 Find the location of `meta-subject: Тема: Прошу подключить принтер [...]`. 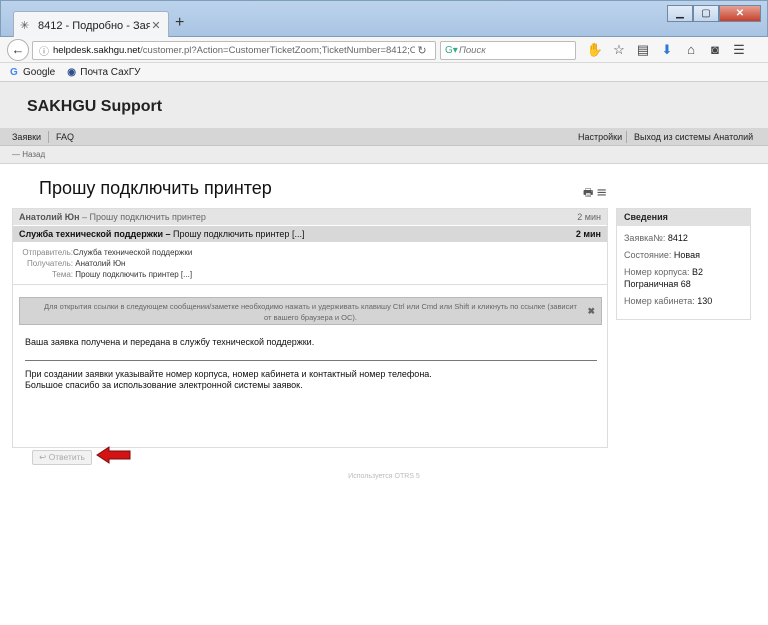

meta-subject: Тема: Прошу подключить принтер [...] is located at coordinates (122, 274).